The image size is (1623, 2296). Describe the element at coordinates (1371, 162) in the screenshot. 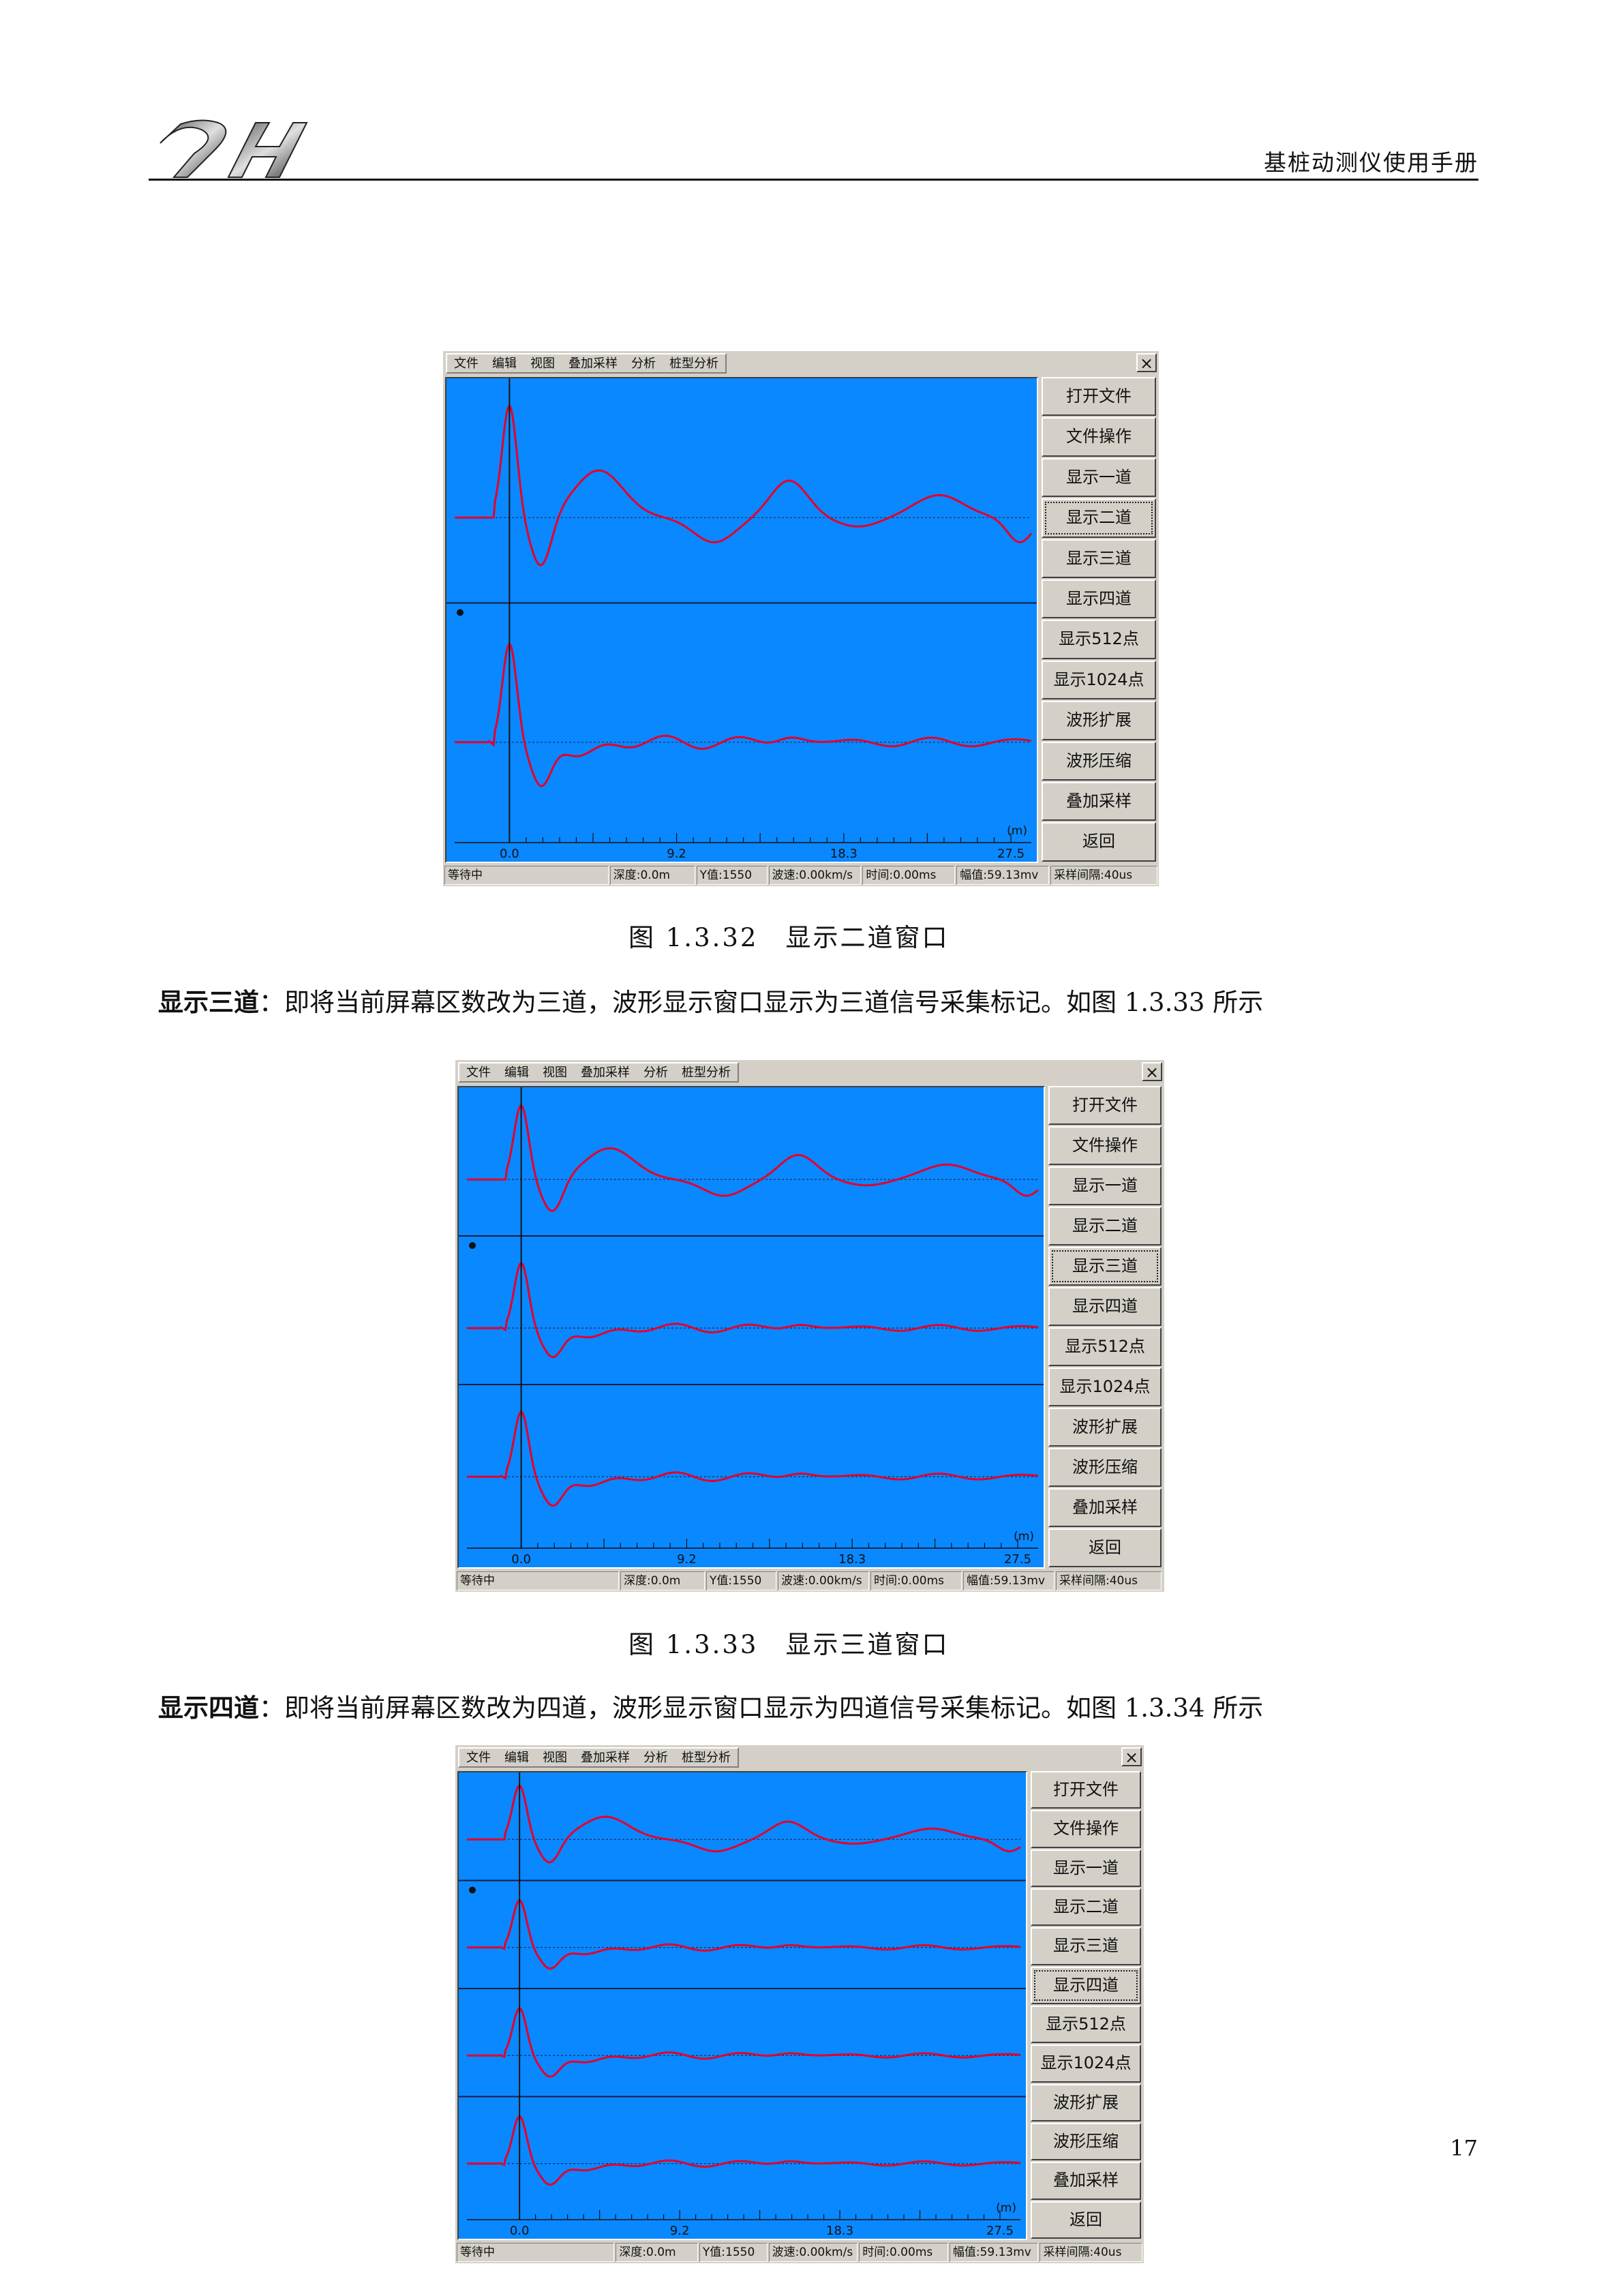

I see `manual-title: 基桩动测仪使用手册` at that location.